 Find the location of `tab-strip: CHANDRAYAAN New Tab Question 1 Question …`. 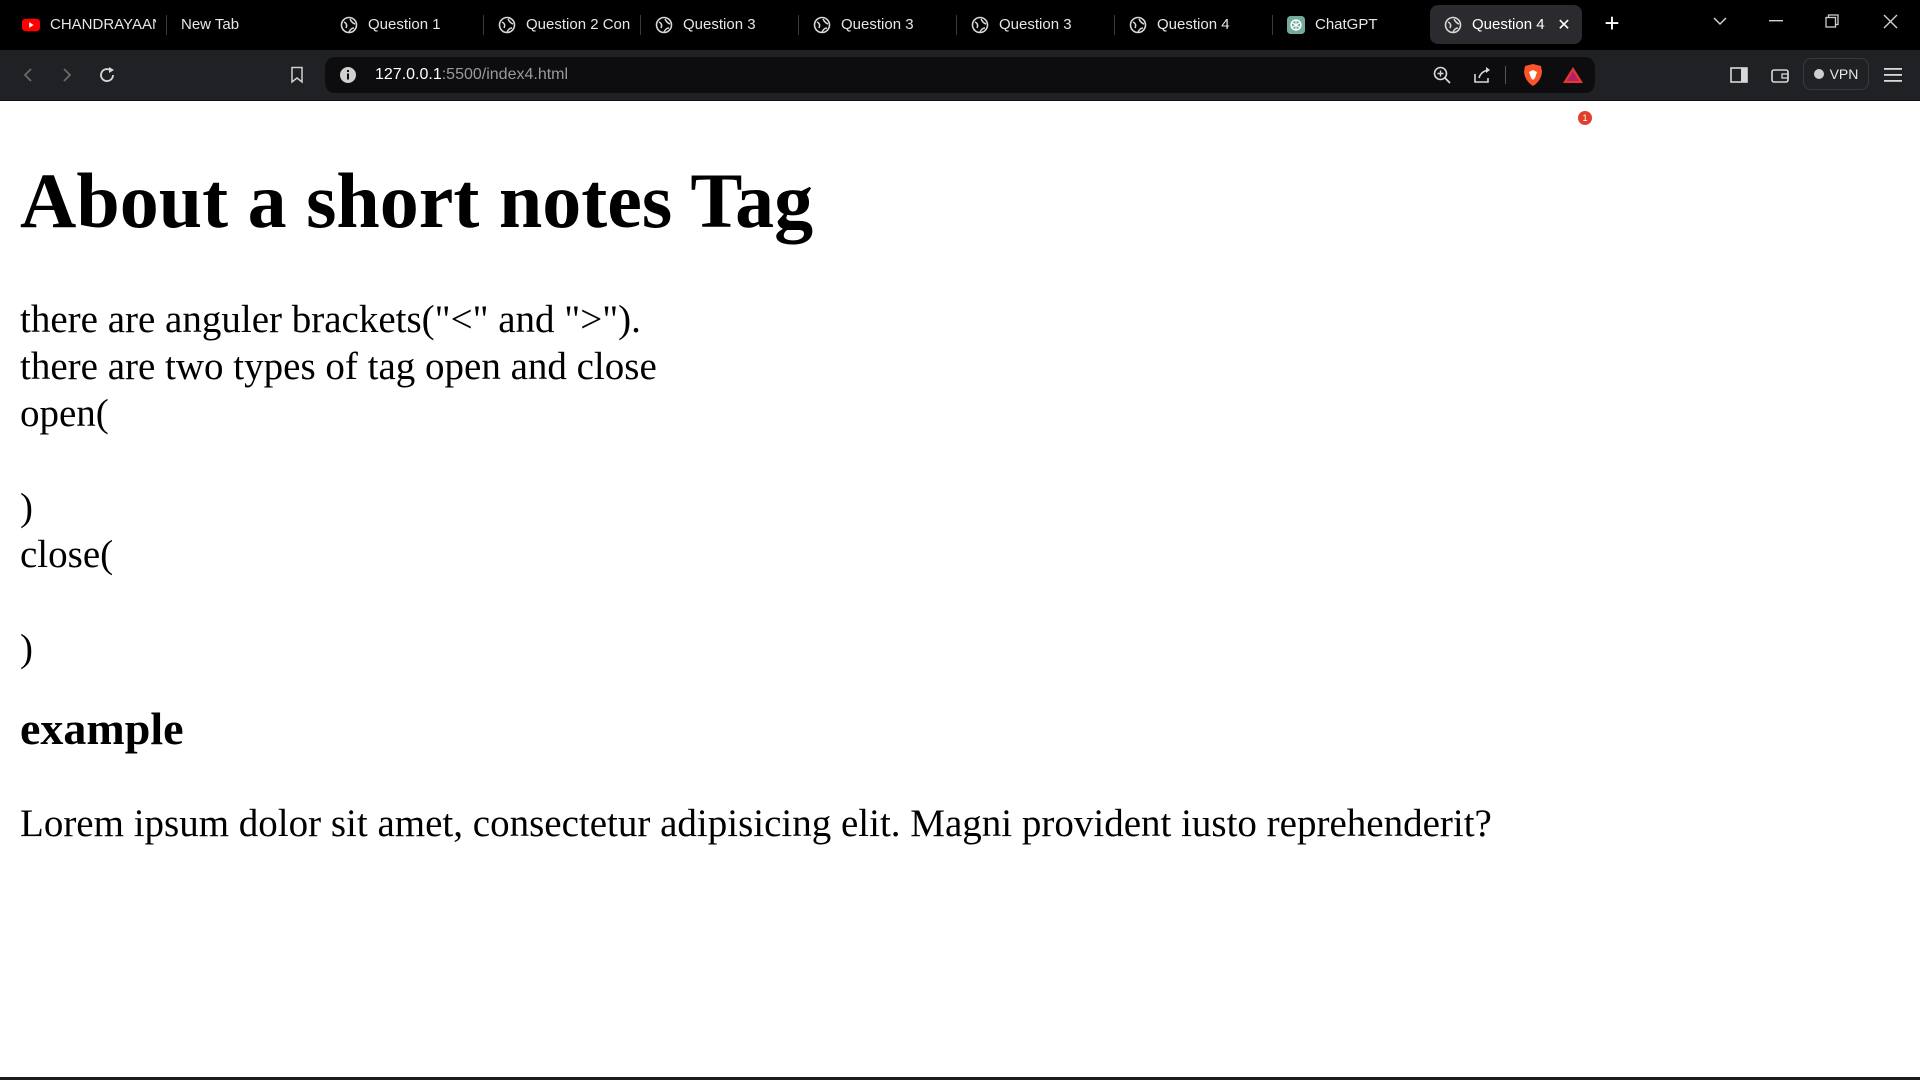

tab-strip: CHANDRAYAAN New Tab Question 1 Question … is located at coordinates (960, 25).